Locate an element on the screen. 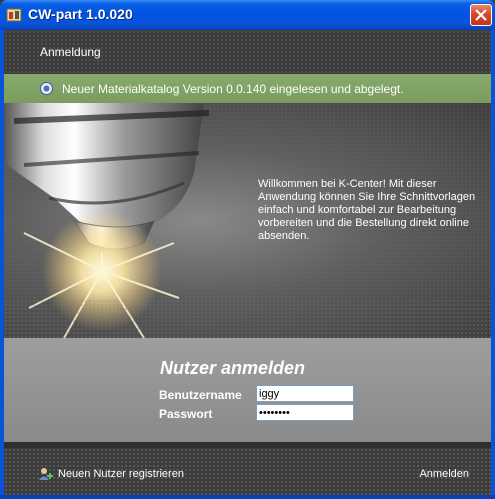  close-button is located at coordinates (481, 15).